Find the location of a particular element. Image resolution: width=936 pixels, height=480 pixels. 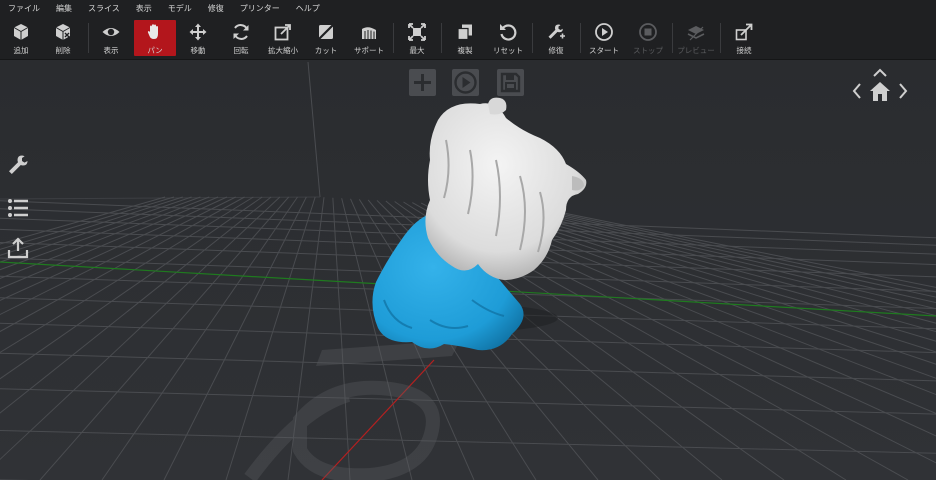

preview-button: プレビュー is located at coordinates (696, 38).